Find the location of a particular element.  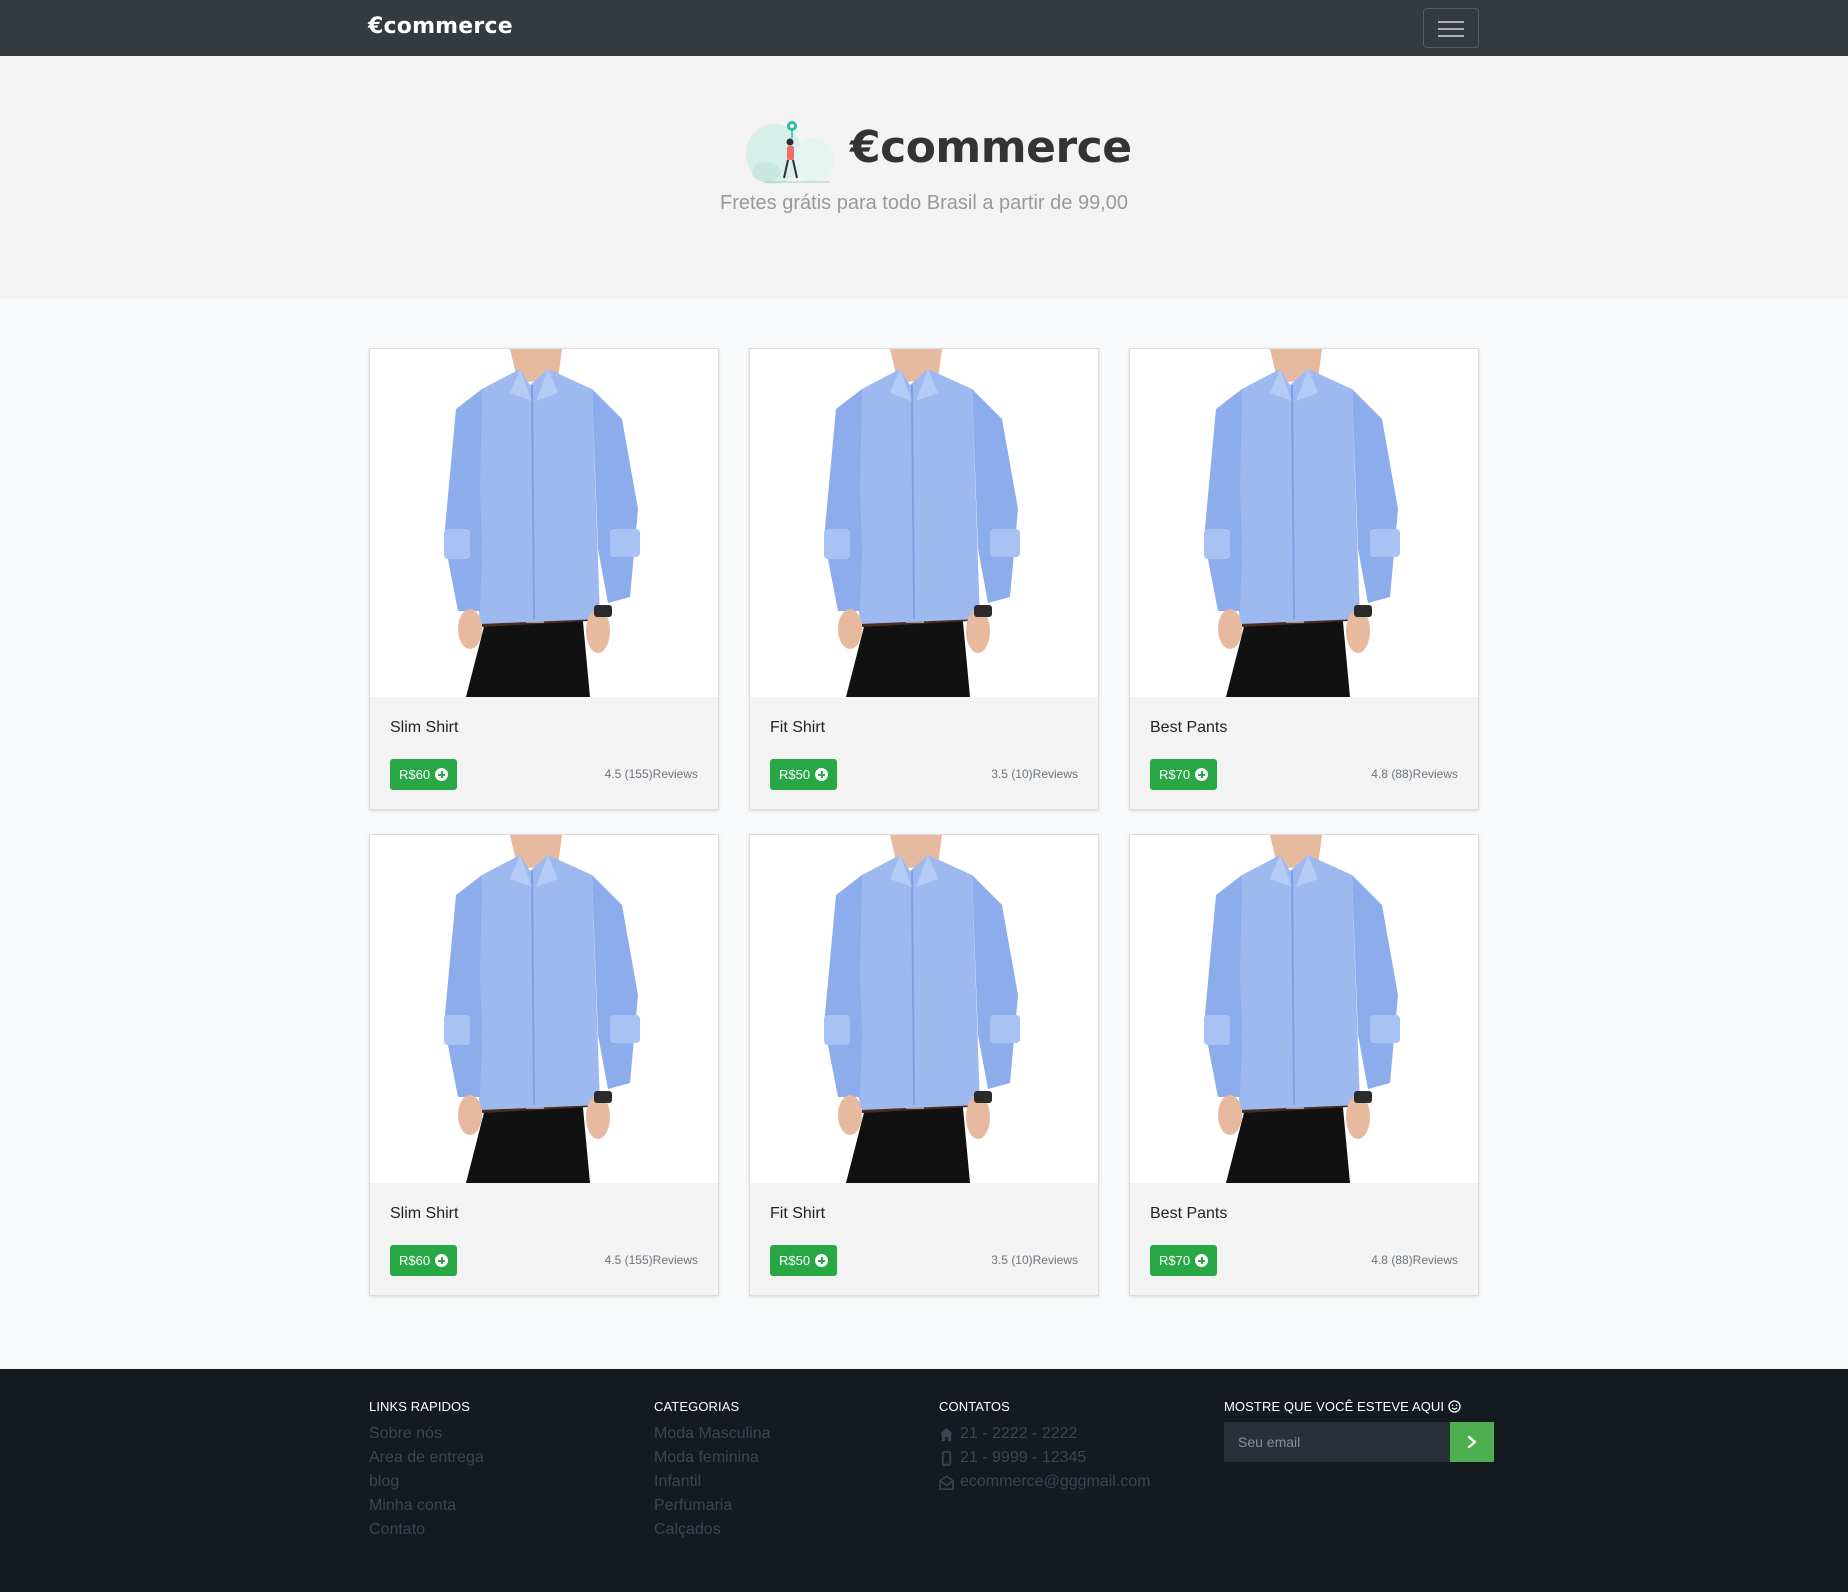

footer-link-moda-feminina: Moda feminina is located at coordinates (712, 1458).